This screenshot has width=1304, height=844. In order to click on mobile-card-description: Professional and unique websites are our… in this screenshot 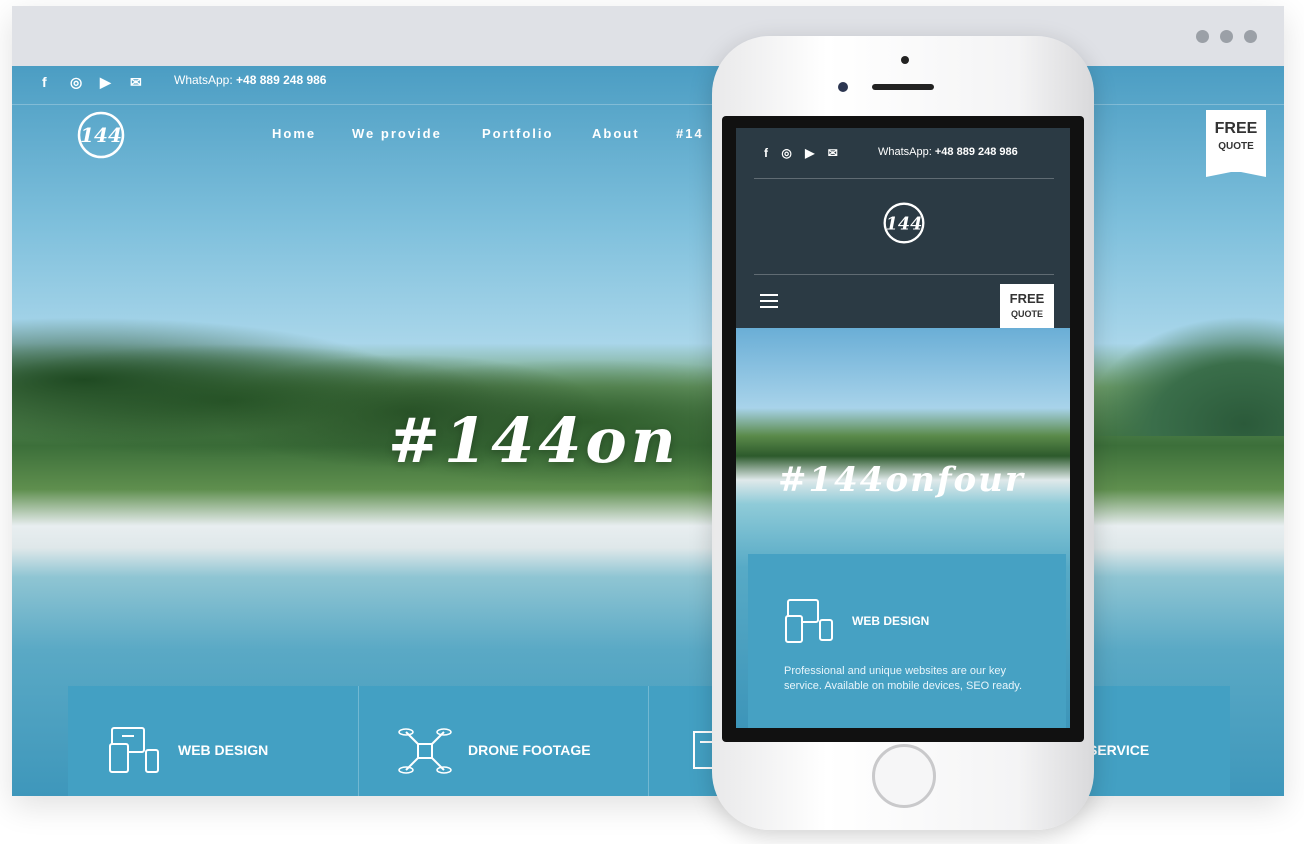, I will do `click(903, 678)`.